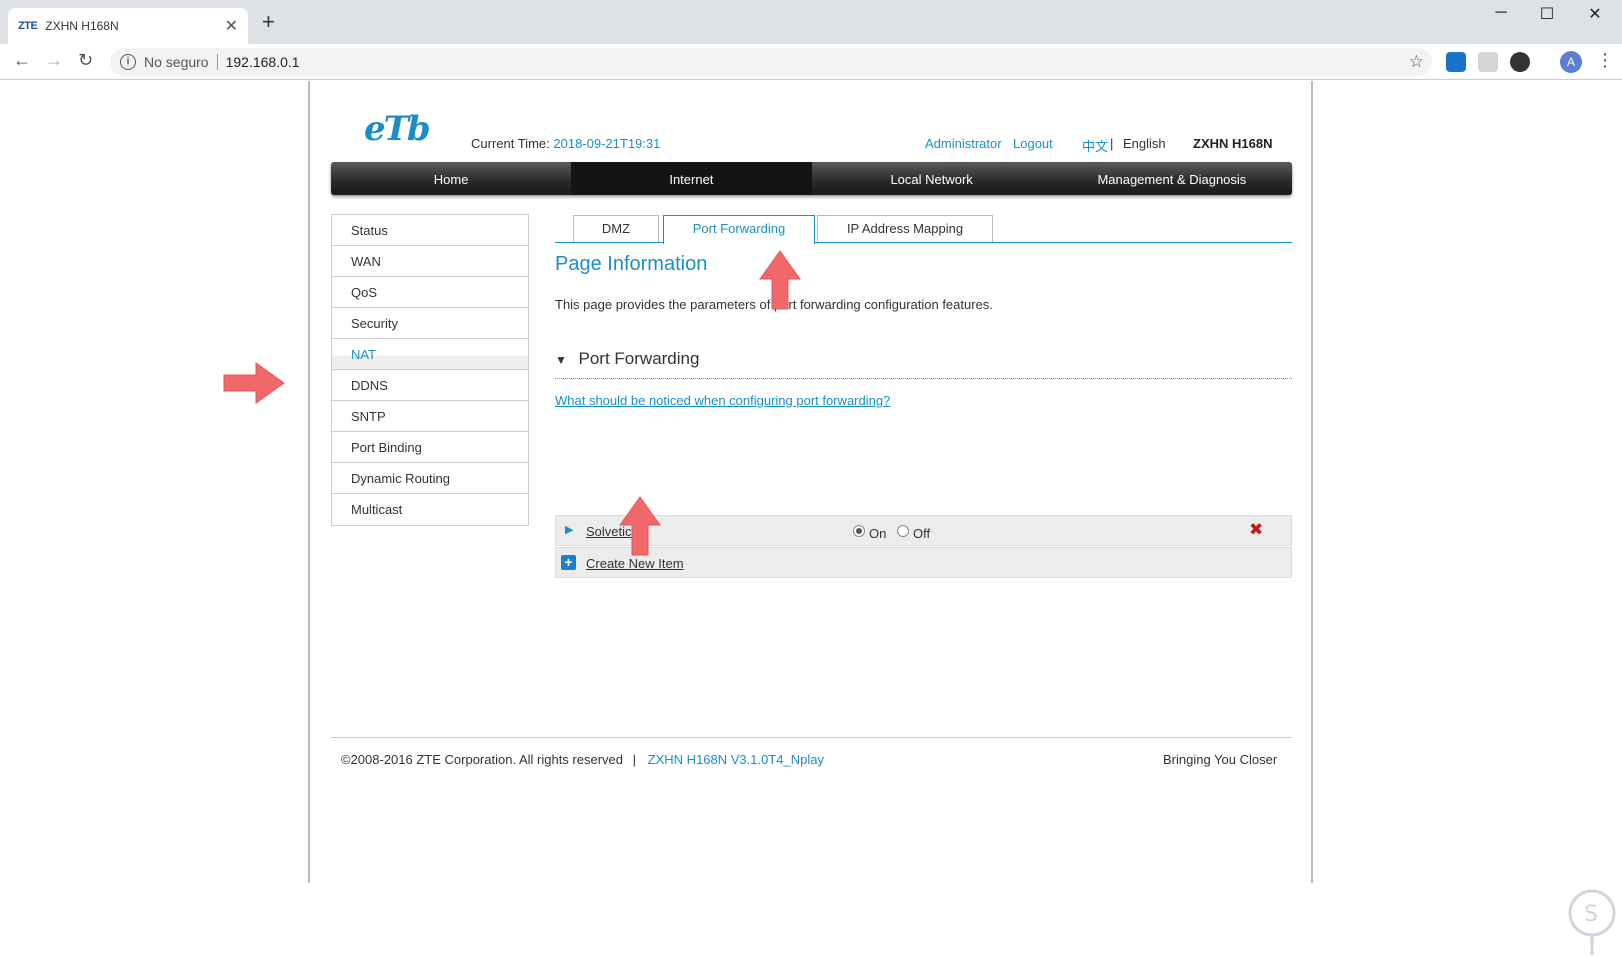  I want to click on tab-title: ZXHN H168N, so click(82, 26).